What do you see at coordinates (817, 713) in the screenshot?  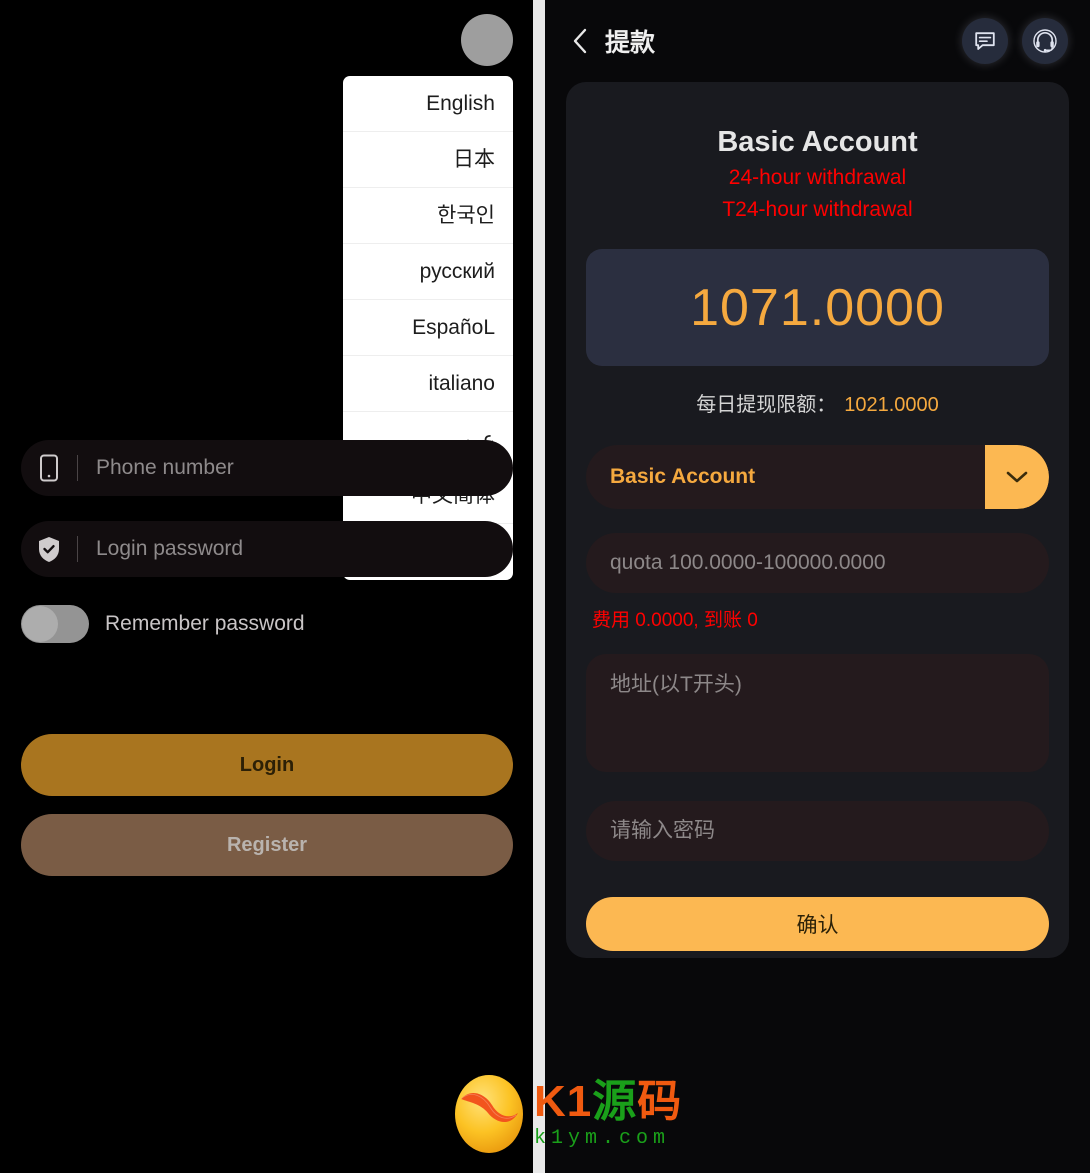 I see `address-input` at bounding box center [817, 713].